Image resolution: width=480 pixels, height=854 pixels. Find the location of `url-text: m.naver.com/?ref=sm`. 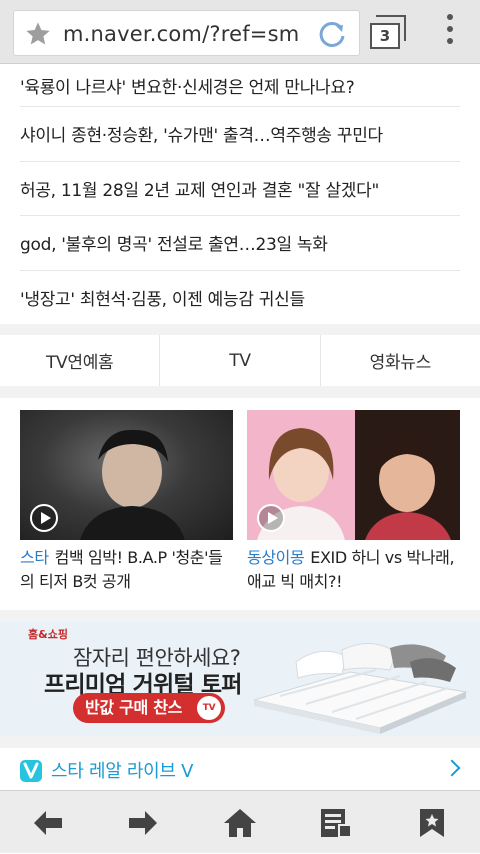

url-text: m.naver.com/?ref=sm is located at coordinates (181, 34).